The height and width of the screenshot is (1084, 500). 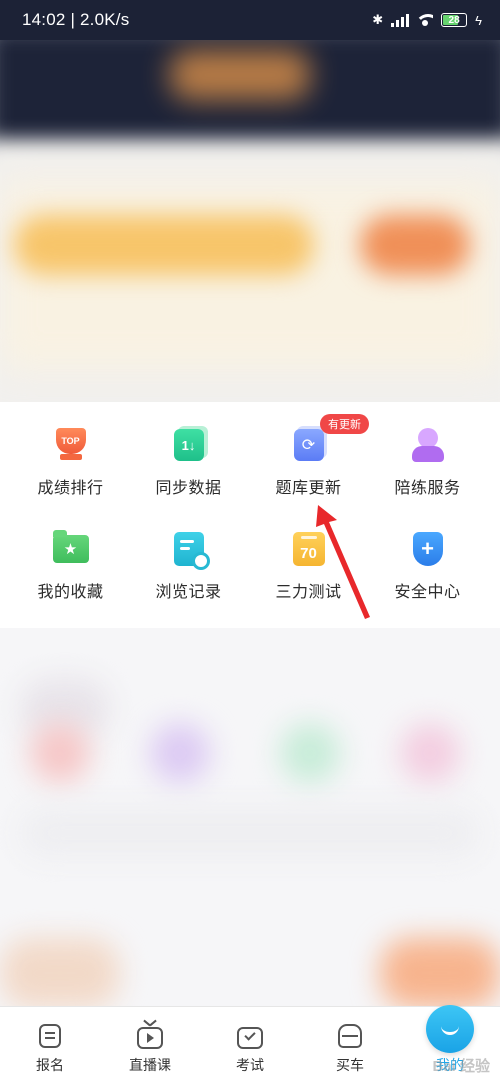 I want to click on grid-item-my-favorites: ★ 我的收藏, so click(x=70, y=554).